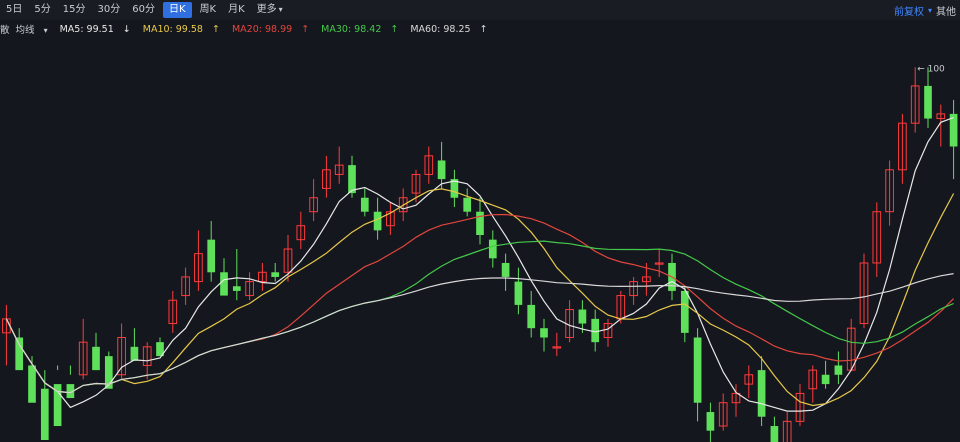 This screenshot has width=960, height=442. Describe the element at coordinates (236, 10) in the screenshot. I see `tab-month-k: 月K` at that location.